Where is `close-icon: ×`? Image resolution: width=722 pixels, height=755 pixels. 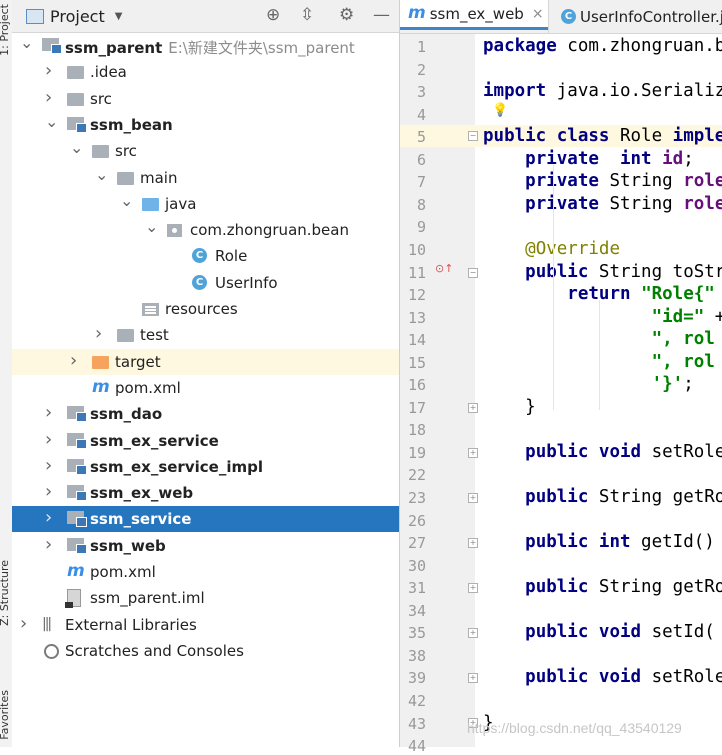 close-icon: × is located at coordinates (538, 14).